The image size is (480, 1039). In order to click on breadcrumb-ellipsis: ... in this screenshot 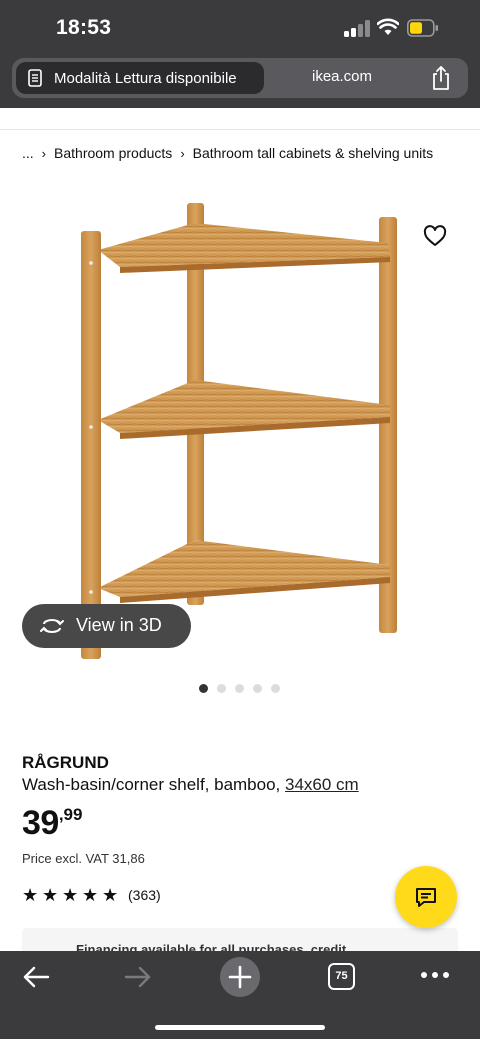, I will do `click(28, 153)`.